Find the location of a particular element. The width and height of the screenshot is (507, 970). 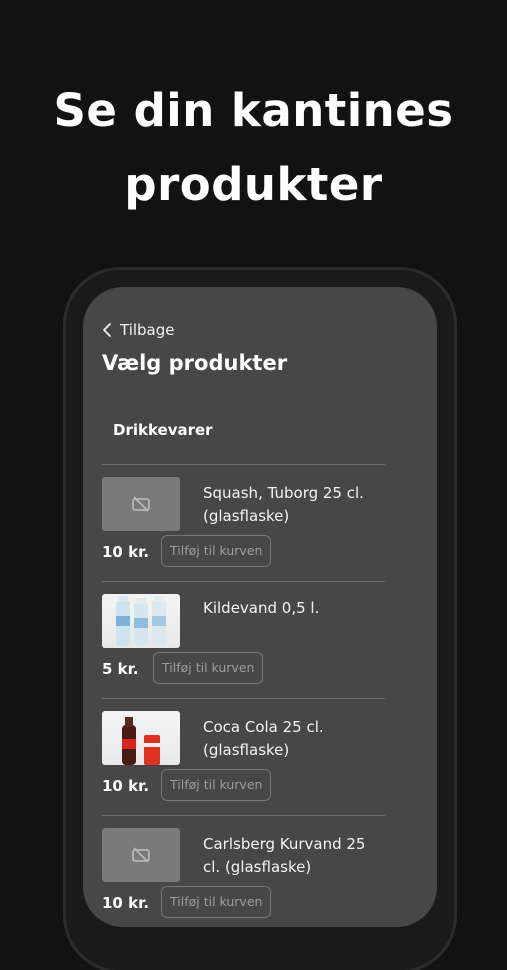

water-bottles-photo is located at coordinates (141, 621).